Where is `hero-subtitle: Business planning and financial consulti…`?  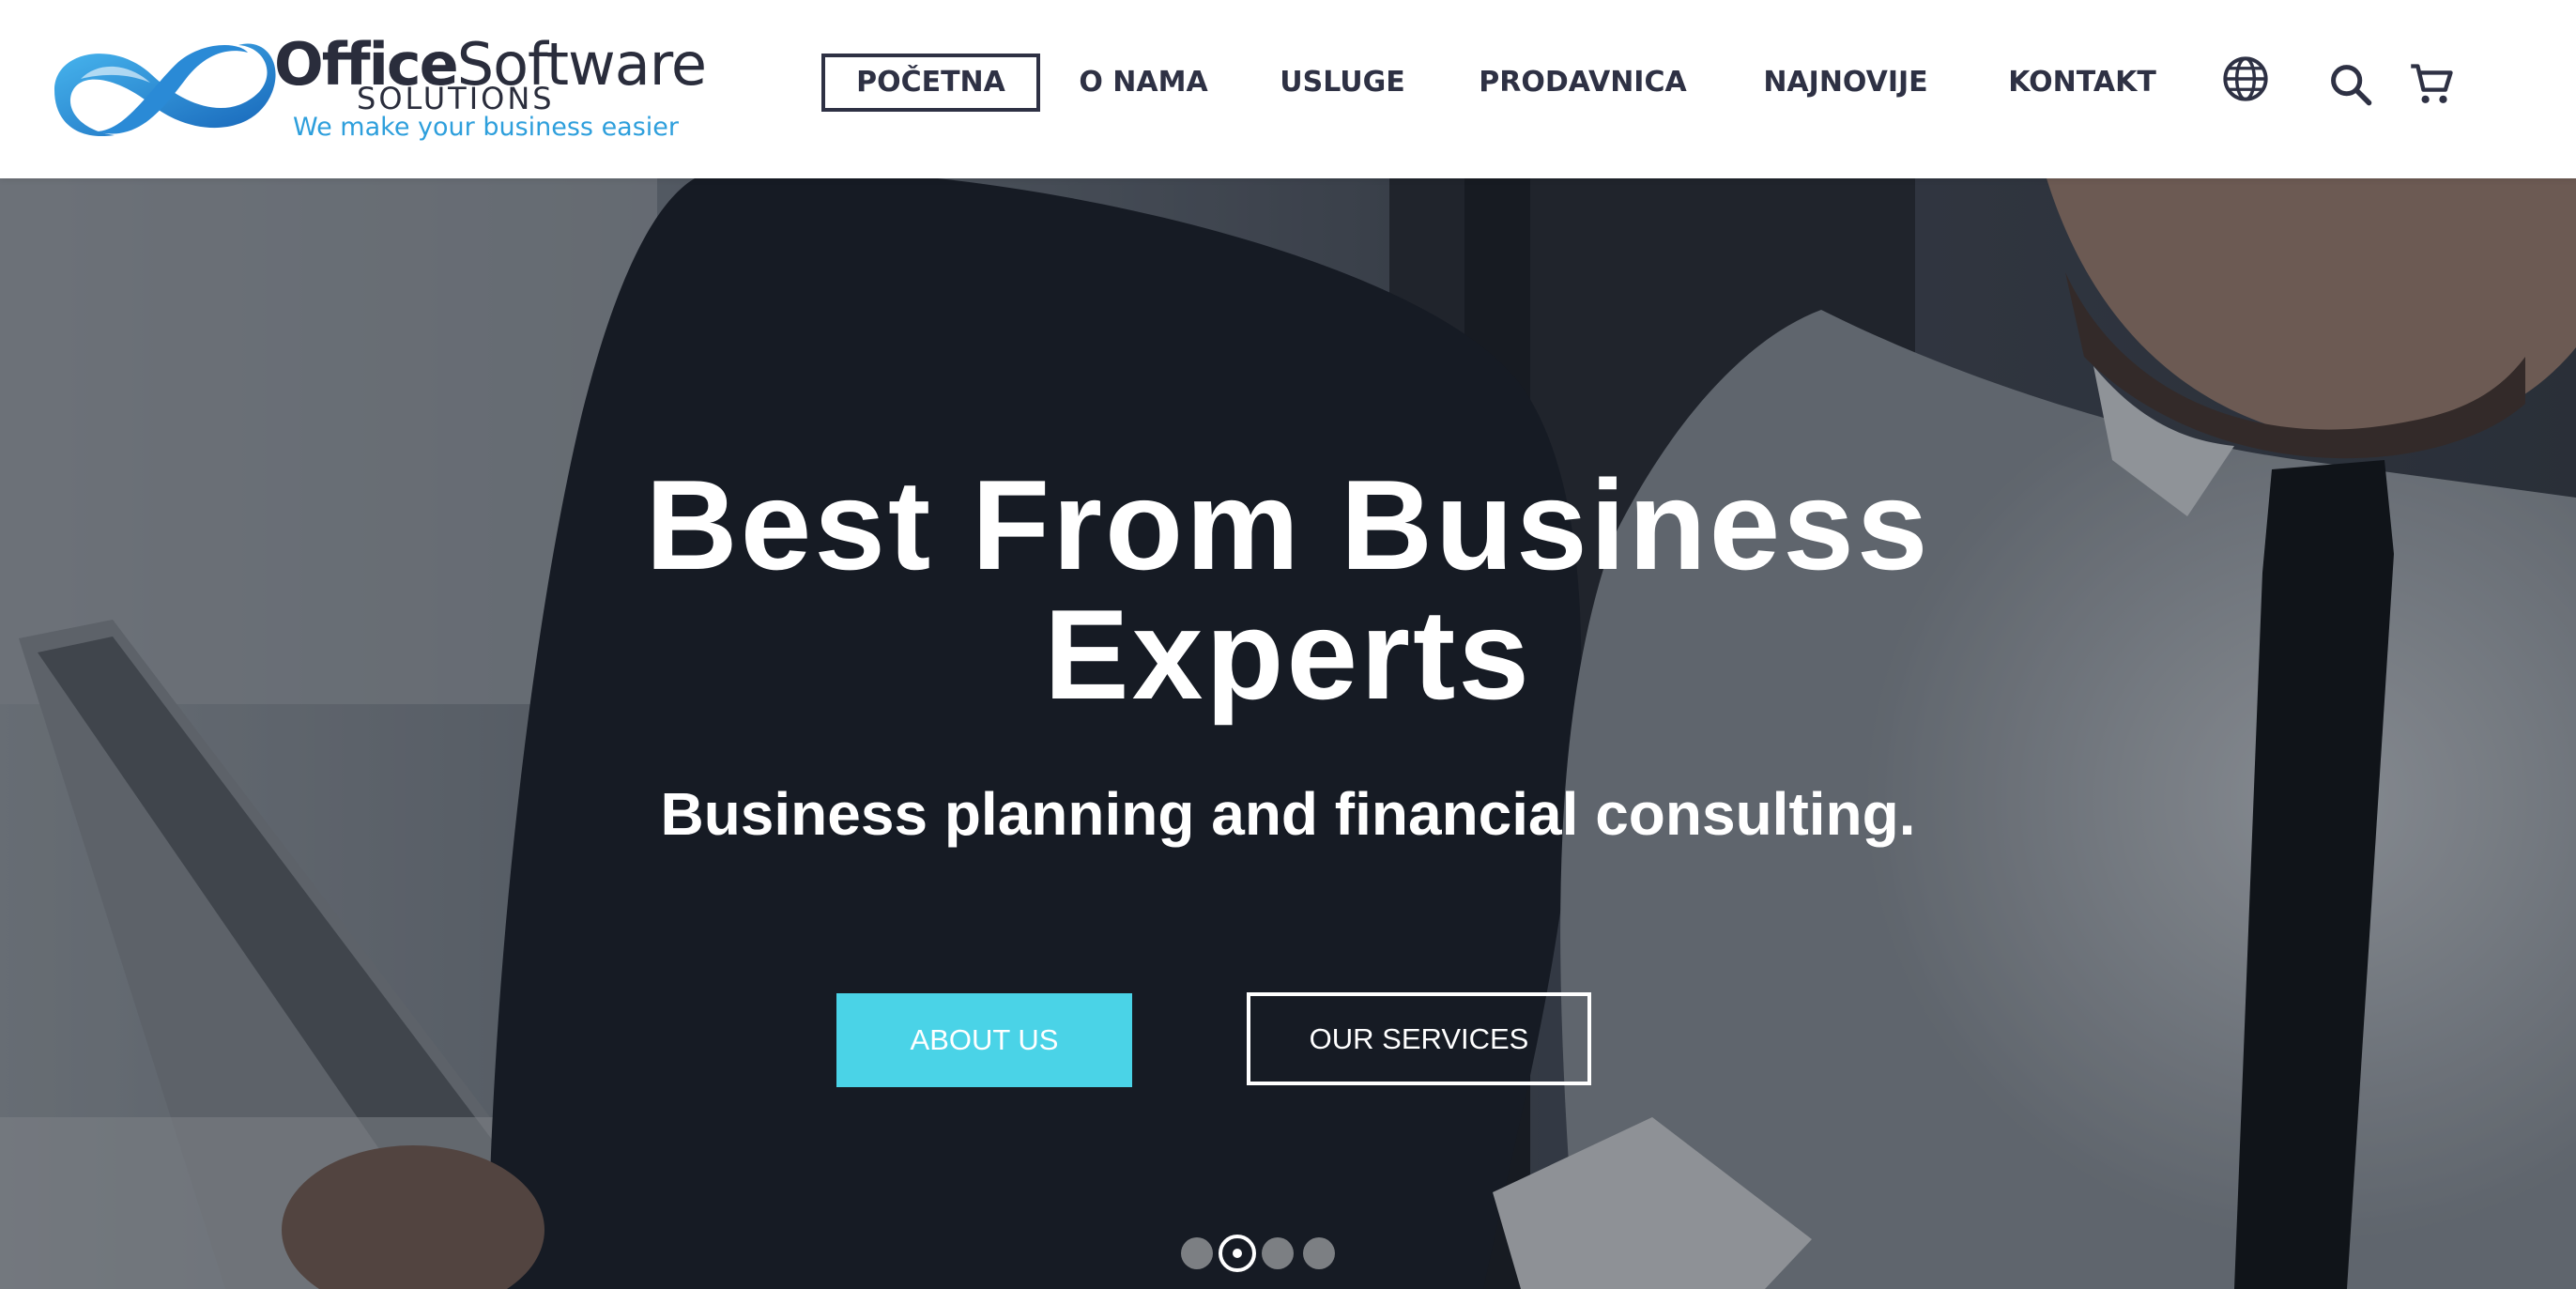
hero-subtitle: Business planning and financial consulti… is located at coordinates (1288, 814).